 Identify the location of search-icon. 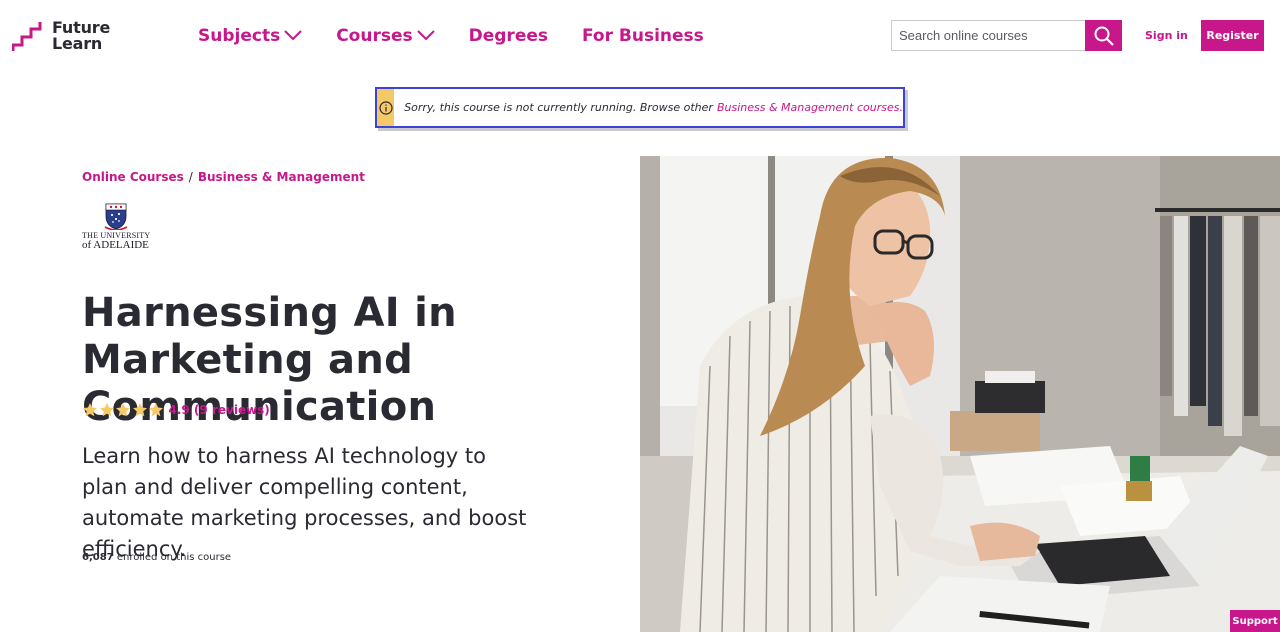
(1104, 36).